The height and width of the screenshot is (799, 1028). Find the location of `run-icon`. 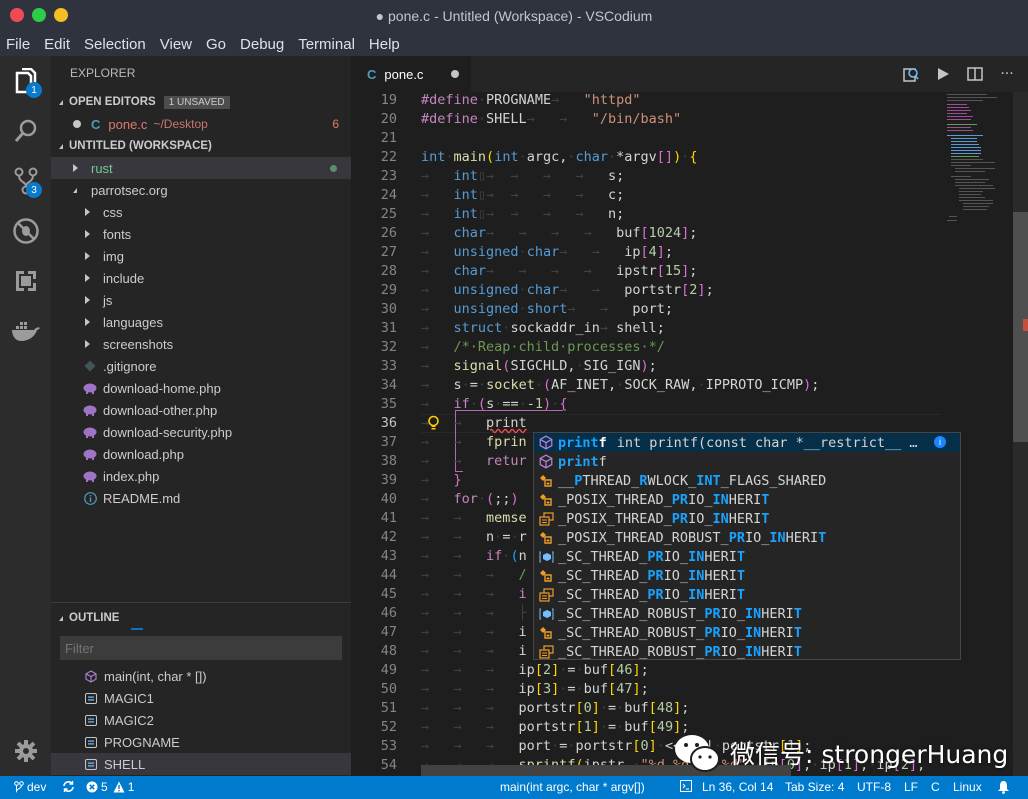

run-icon is located at coordinates (943, 74).